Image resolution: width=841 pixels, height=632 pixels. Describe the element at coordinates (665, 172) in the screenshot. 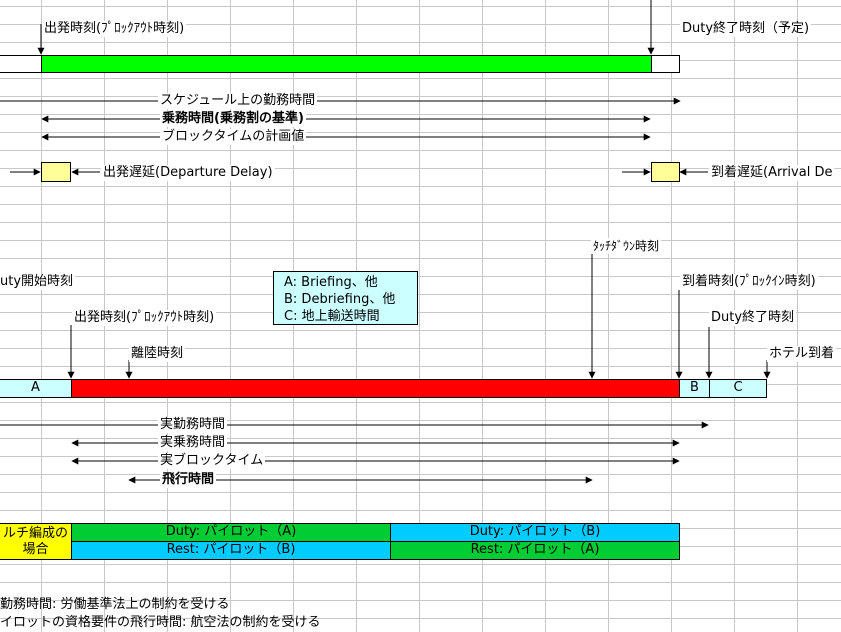

I see `arrival-delay-box` at that location.